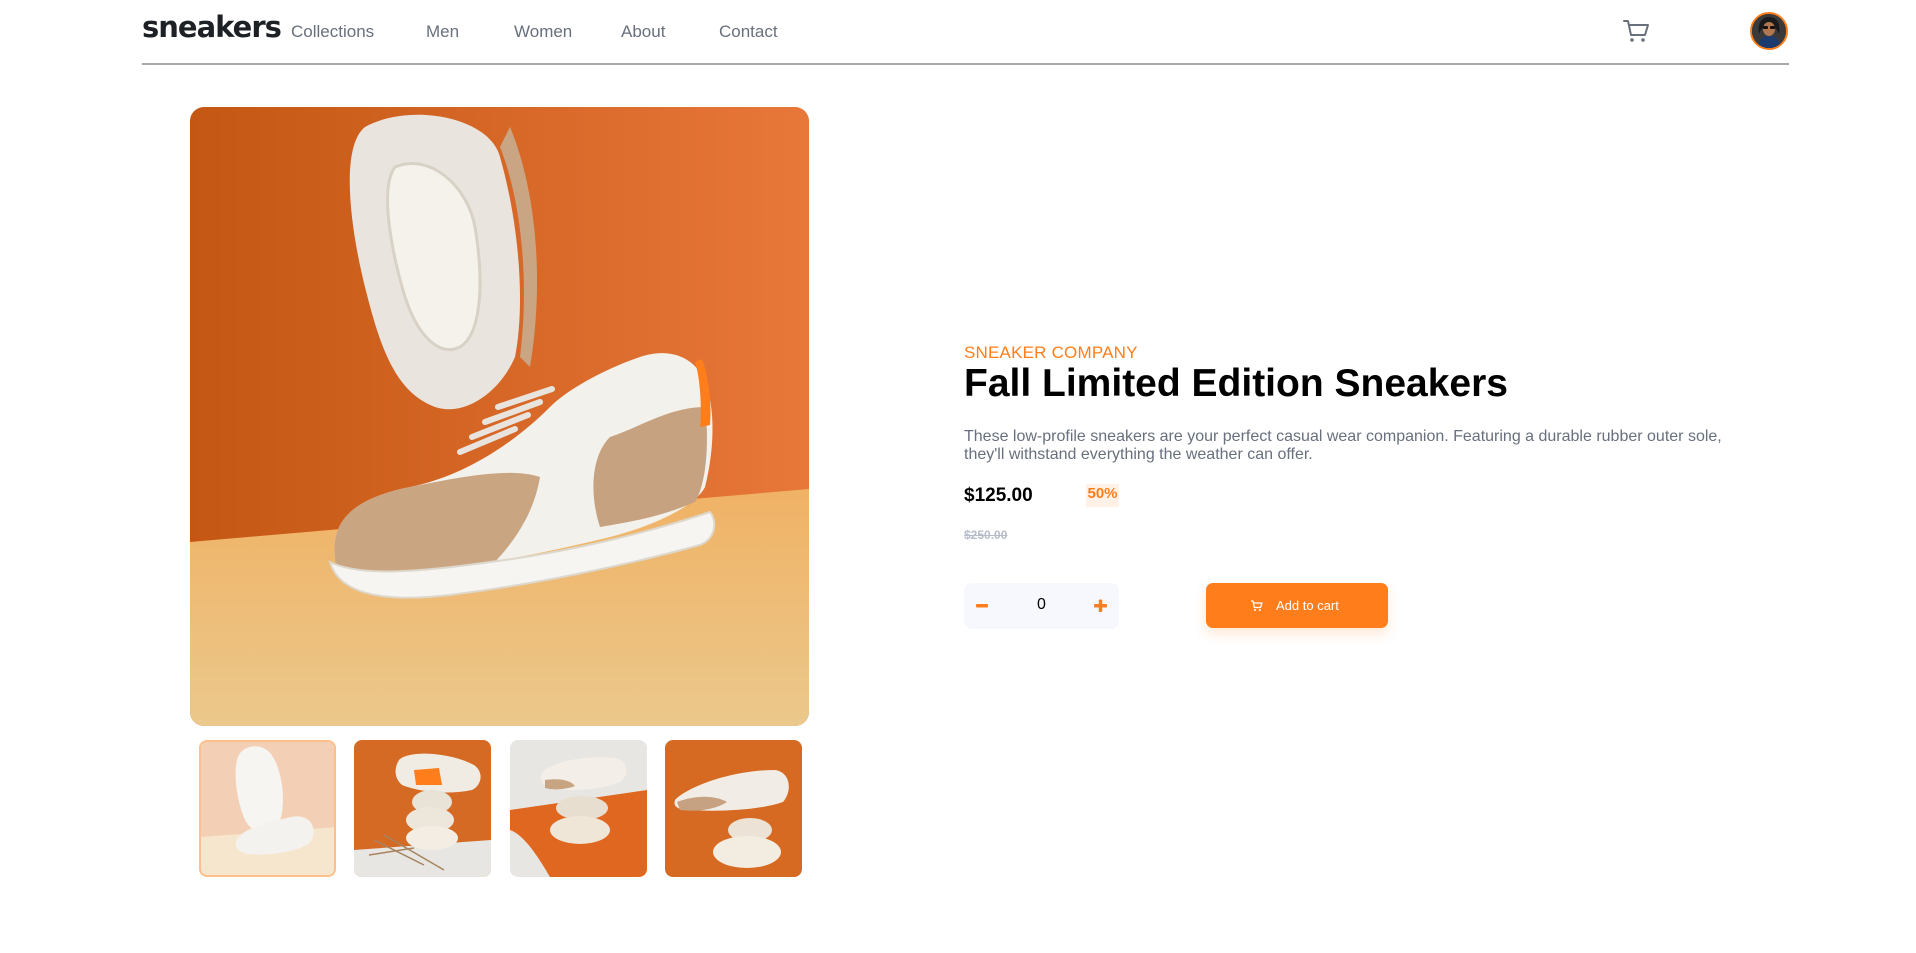  What do you see at coordinates (1101, 606) in the screenshot?
I see `plus-icon` at bounding box center [1101, 606].